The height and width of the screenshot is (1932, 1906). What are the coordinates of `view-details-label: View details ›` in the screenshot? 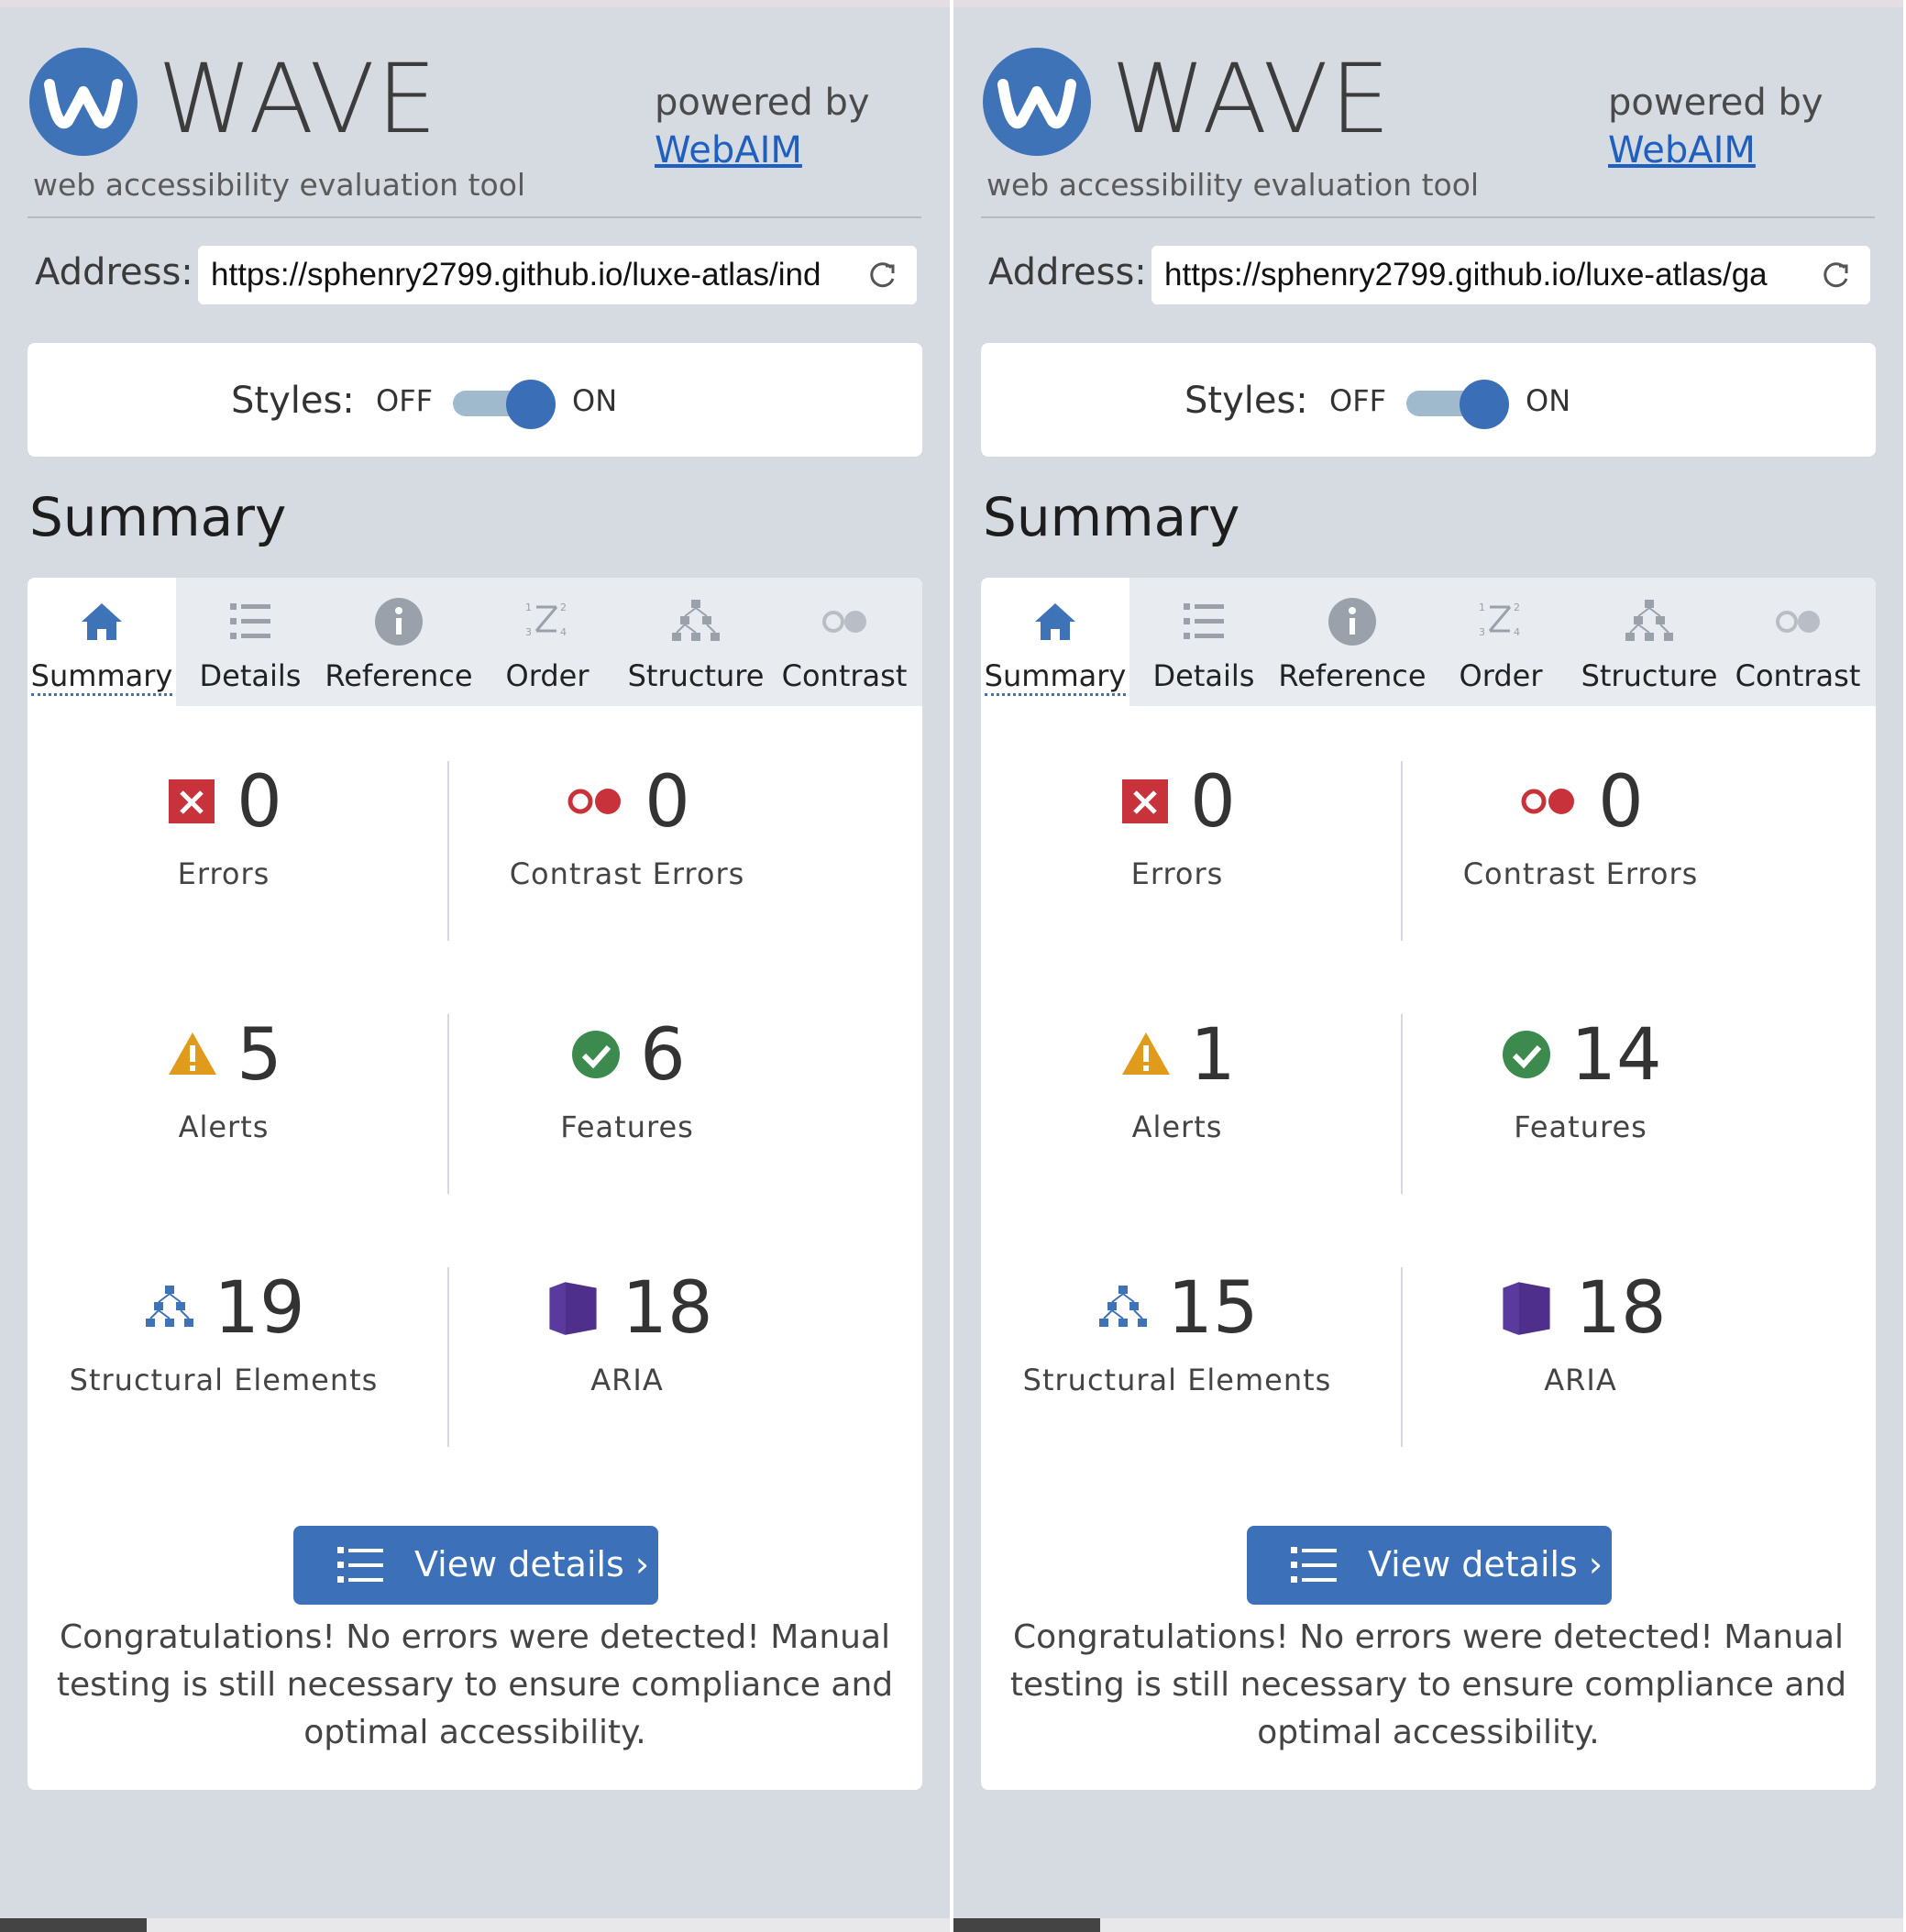 It's located at (532, 1564).